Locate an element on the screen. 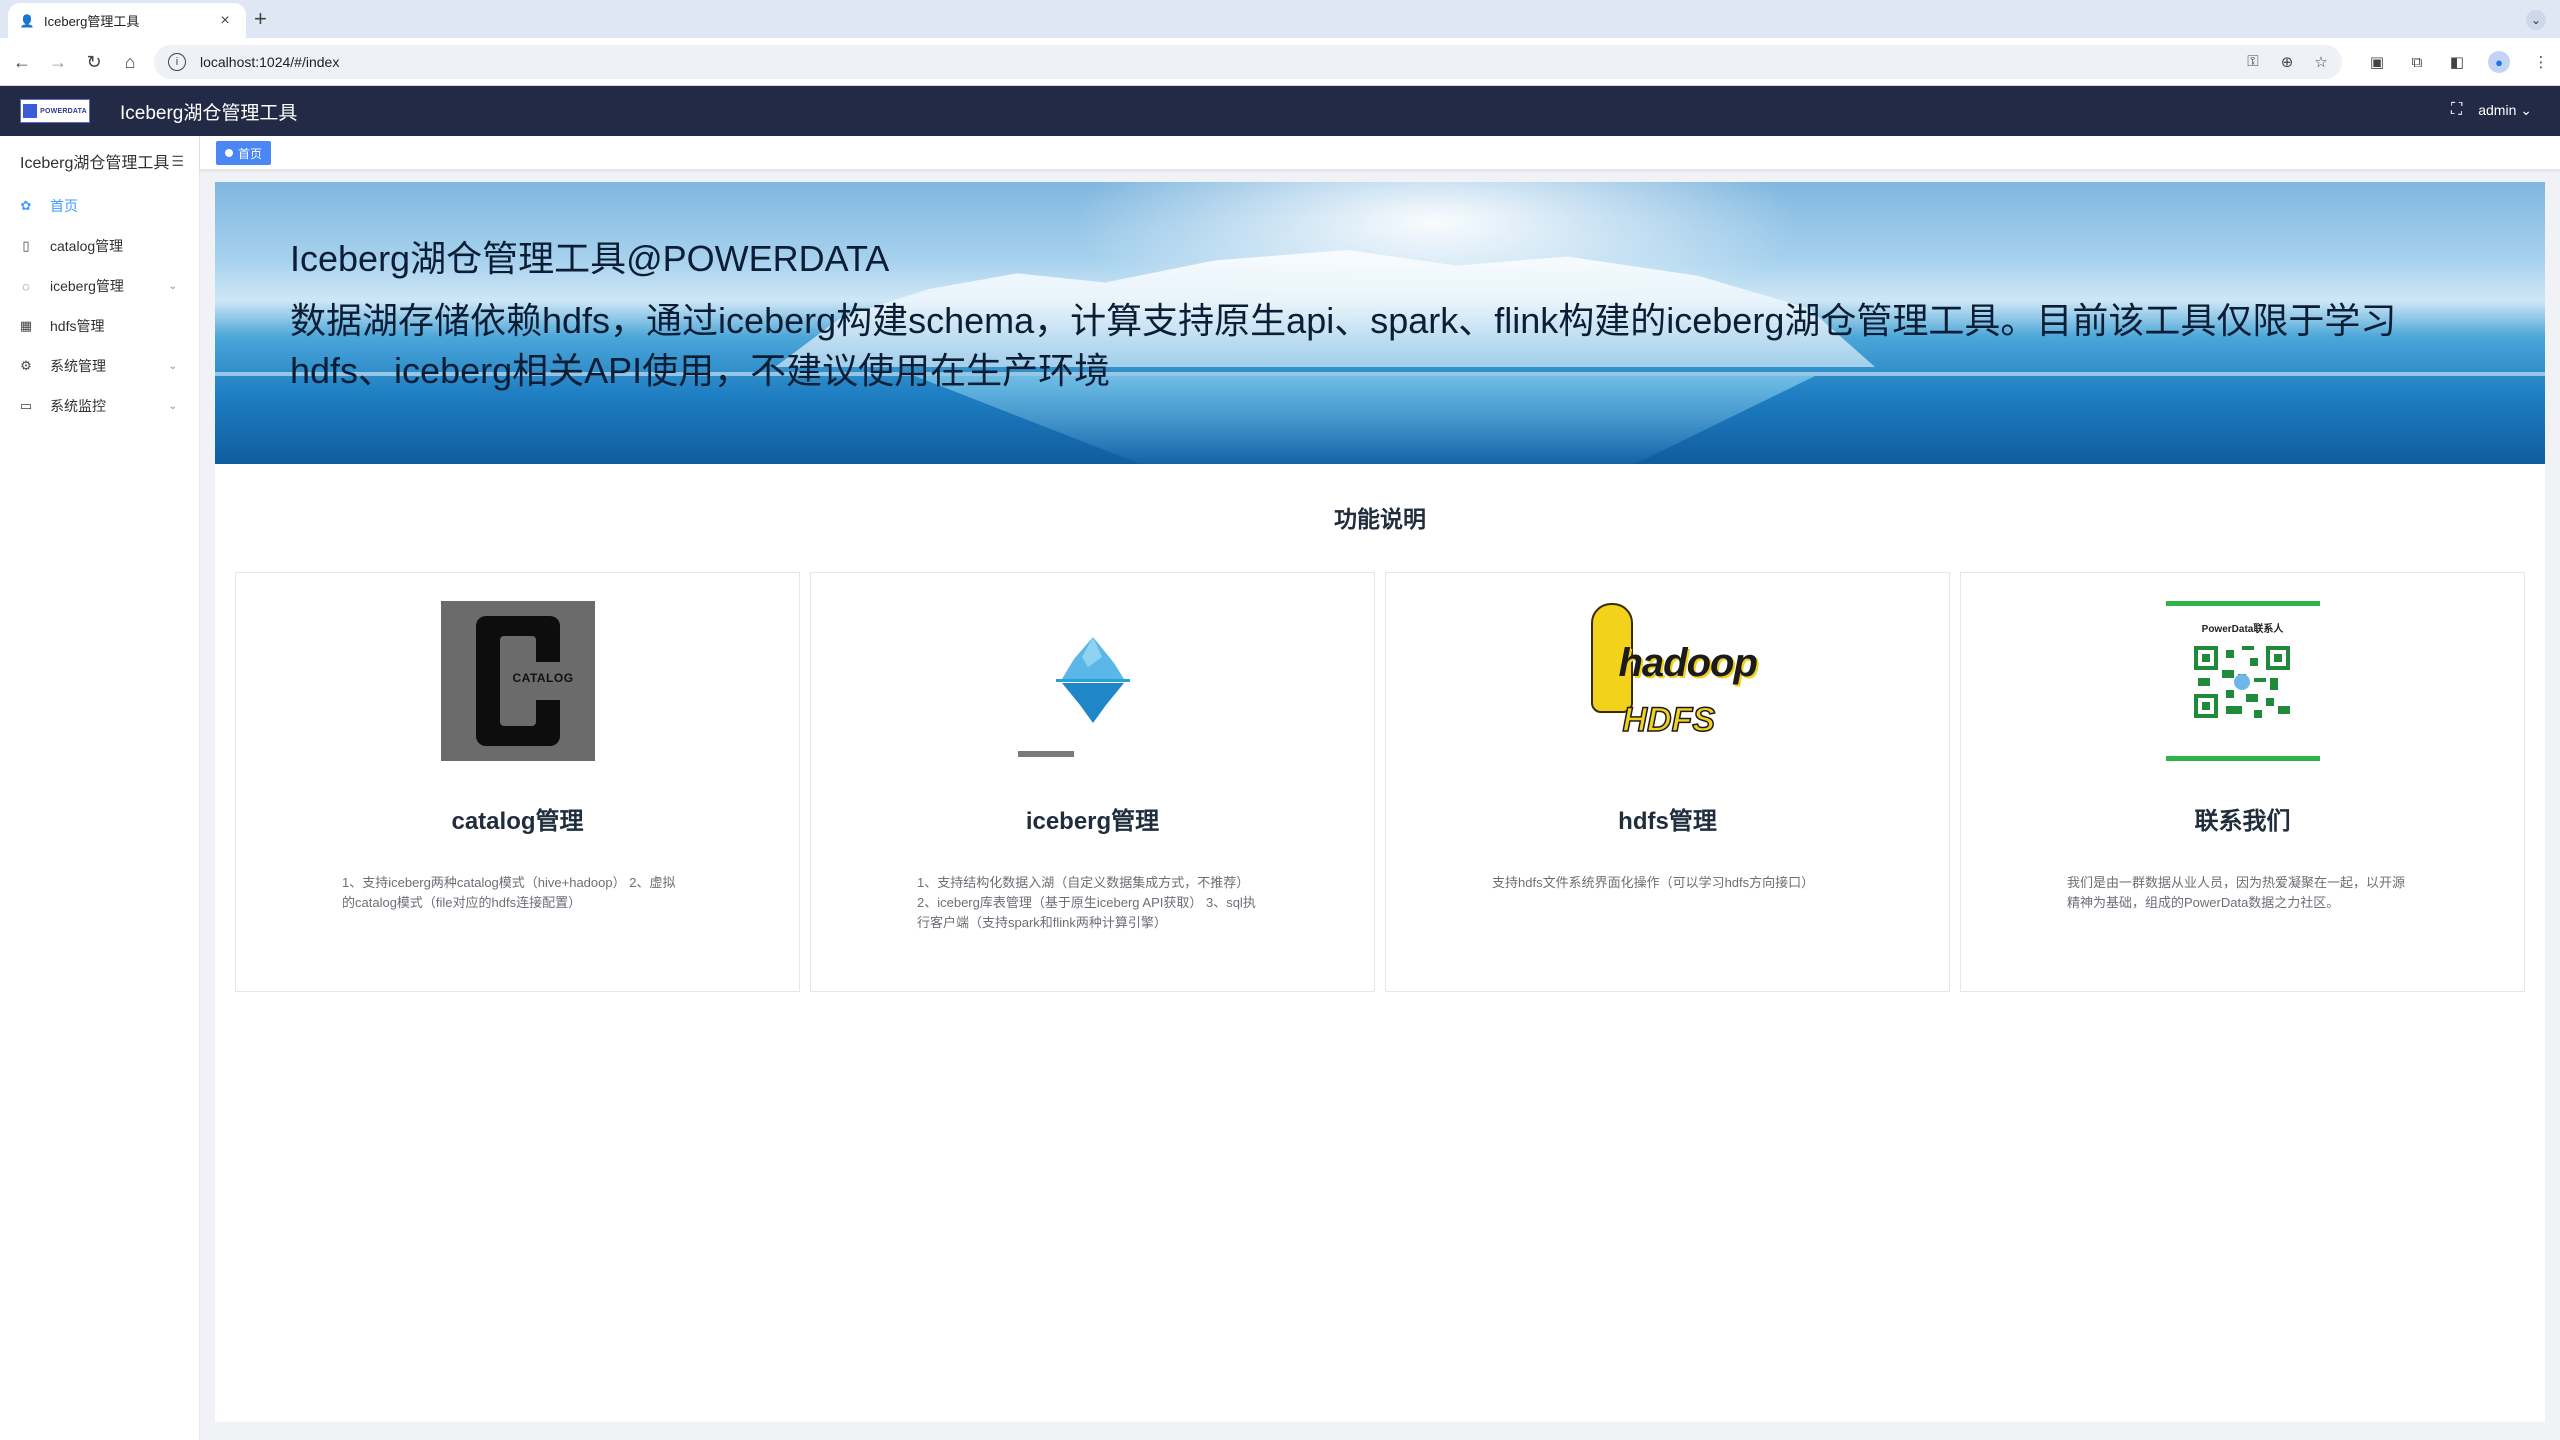  tab-close-icon: × is located at coordinates (225, 21).